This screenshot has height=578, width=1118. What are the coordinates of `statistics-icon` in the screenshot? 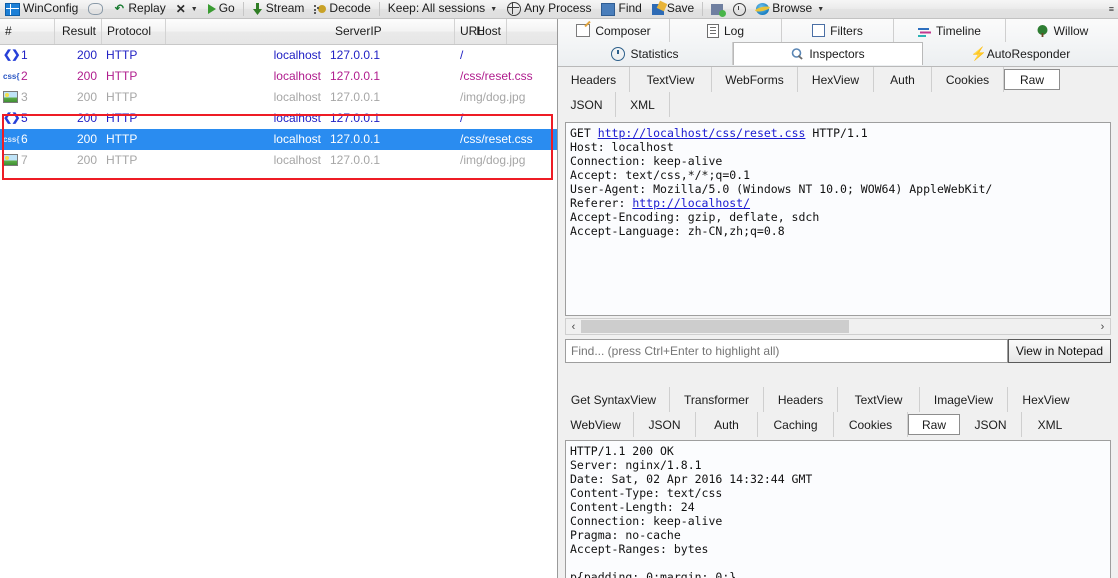 It's located at (618, 53).